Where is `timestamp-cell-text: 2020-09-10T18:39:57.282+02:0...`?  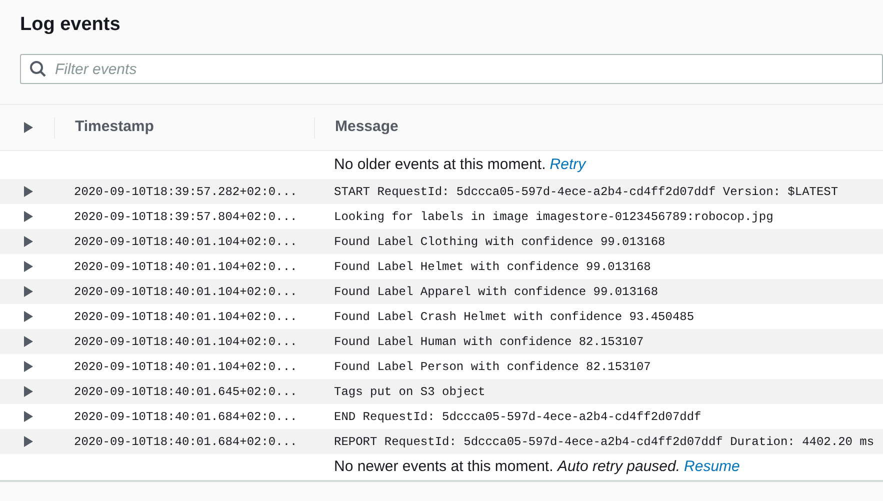 timestamp-cell-text: 2020-09-10T18:39:57.282+02:0... is located at coordinates (185, 192).